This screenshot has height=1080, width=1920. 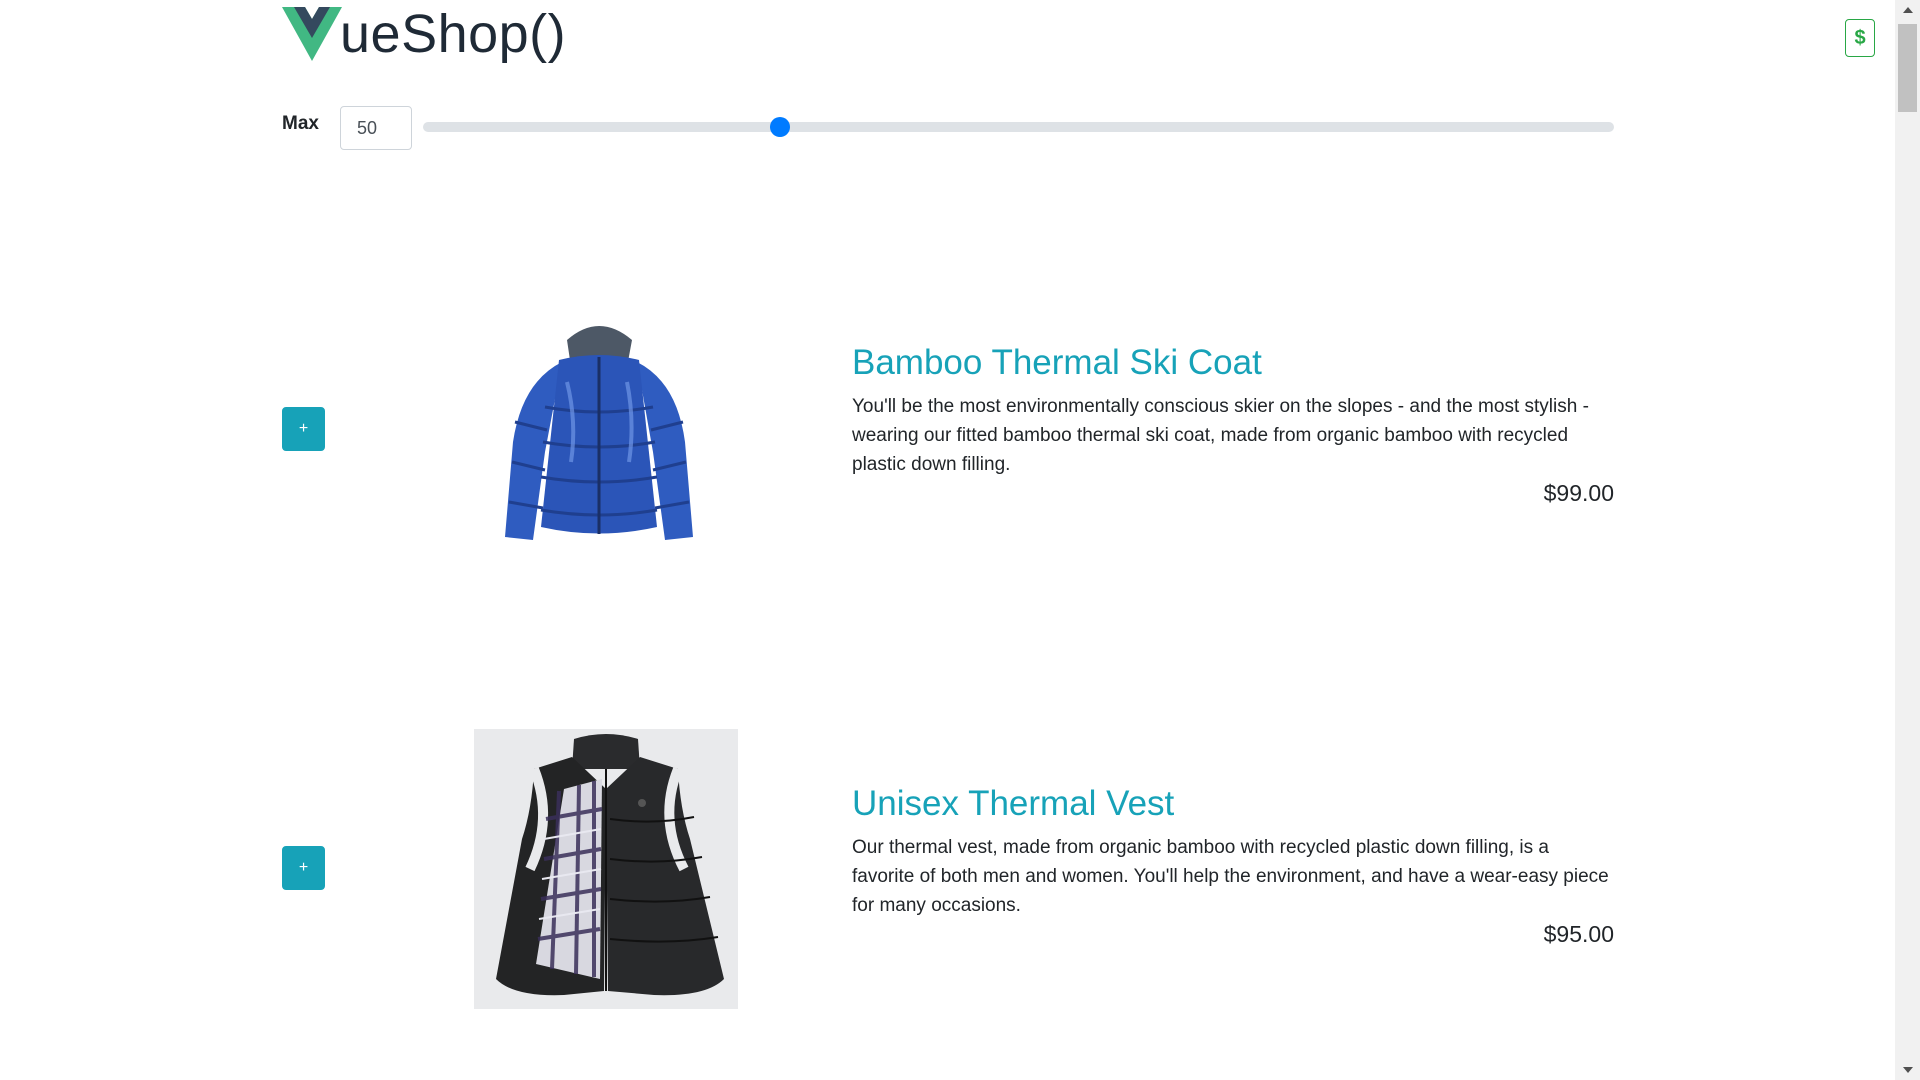 What do you see at coordinates (1057, 363) in the screenshot?
I see `product-title: Bamboo Thermal Ski Coat` at bounding box center [1057, 363].